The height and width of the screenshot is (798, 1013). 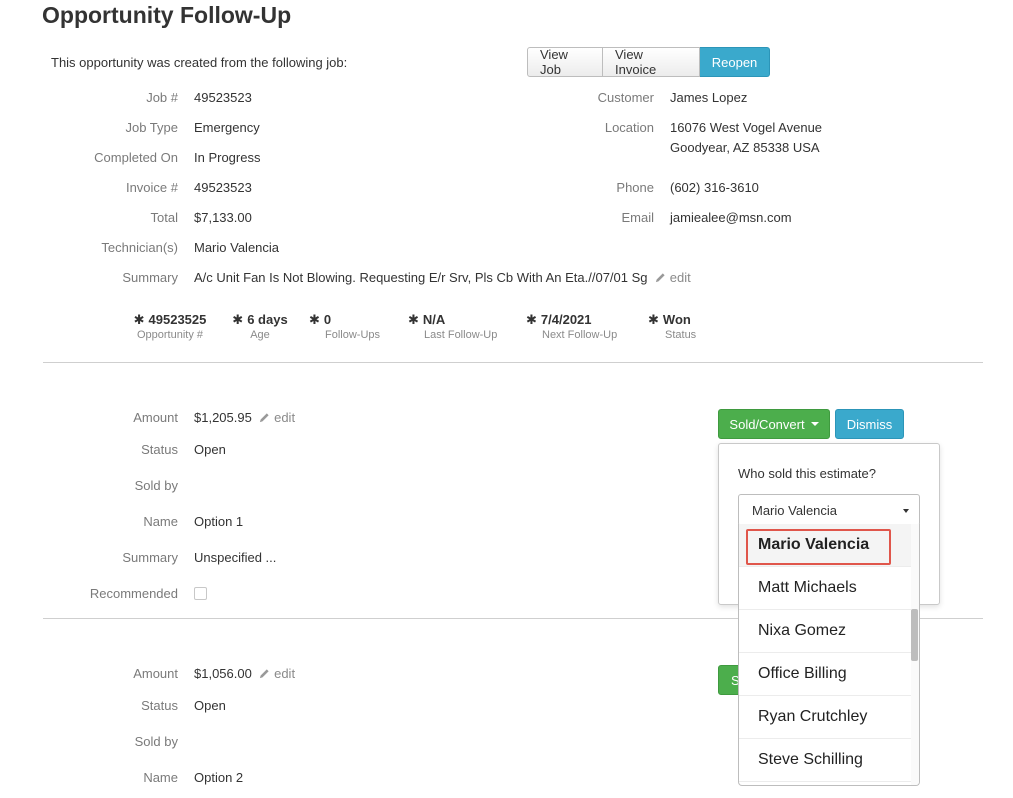 I want to click on job-type: Emergency, so click(x=227, y=127).